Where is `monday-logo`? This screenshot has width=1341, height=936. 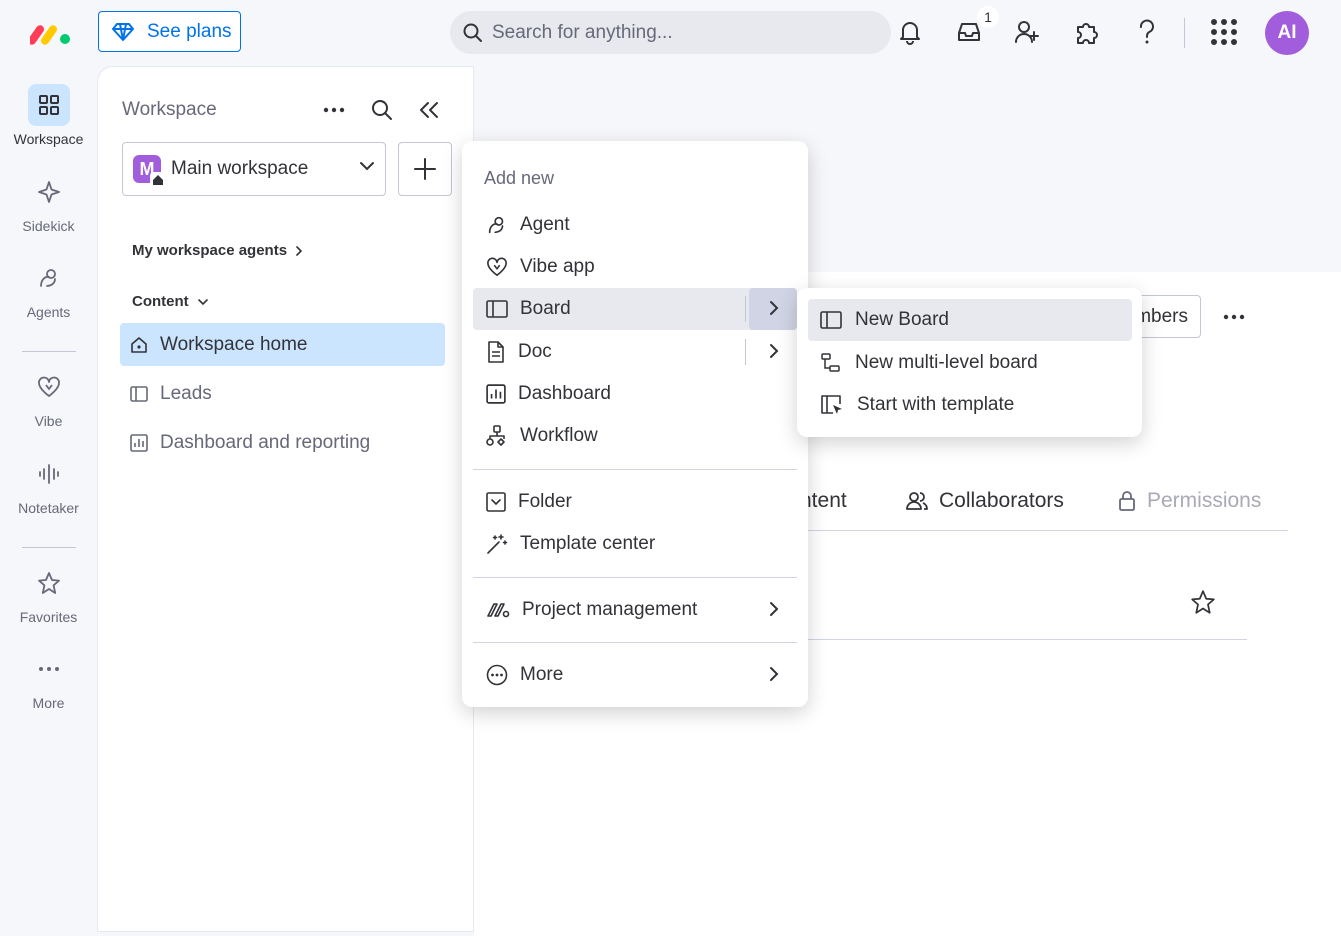 monday-logo is located at coordinates (52, 33).